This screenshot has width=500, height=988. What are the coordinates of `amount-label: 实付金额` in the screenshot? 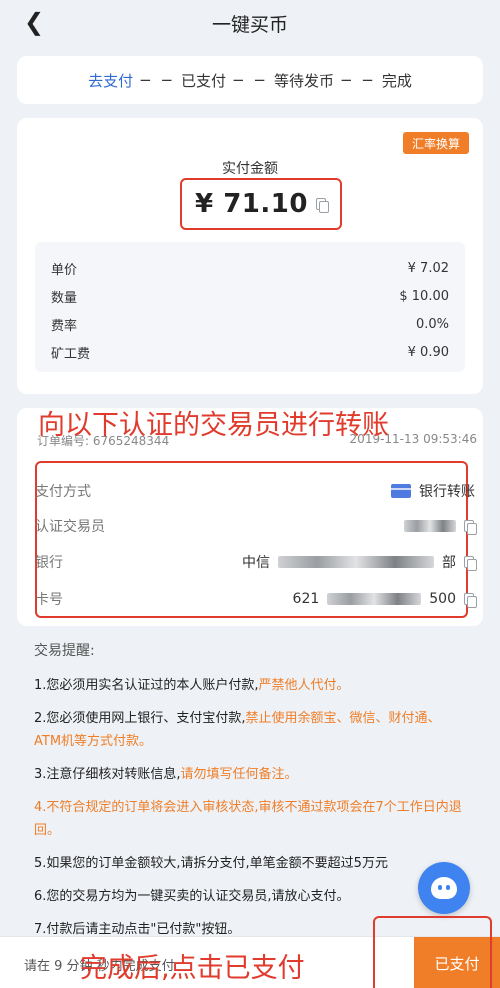 It's located at (250, 169).